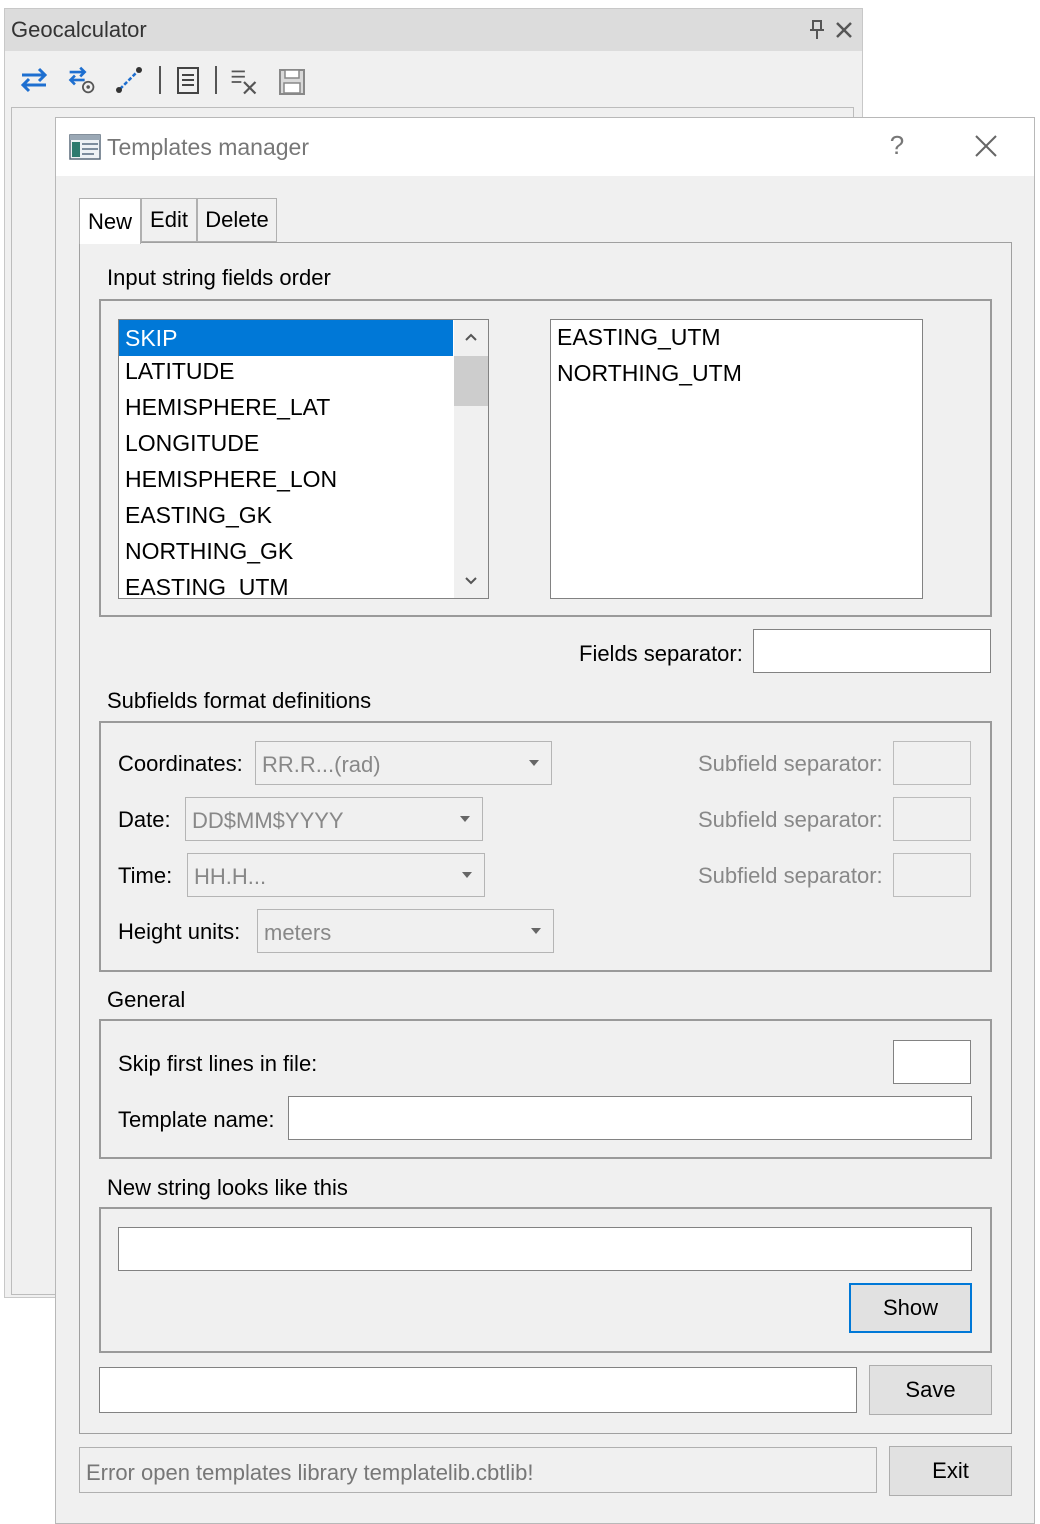 This screenshot has width=1040, height=1524. What do you see at coordinates (433, 30) in the screenshot?
I see `geocalculator-titlebar: Geocalculator` at bounding box center [433, 30].